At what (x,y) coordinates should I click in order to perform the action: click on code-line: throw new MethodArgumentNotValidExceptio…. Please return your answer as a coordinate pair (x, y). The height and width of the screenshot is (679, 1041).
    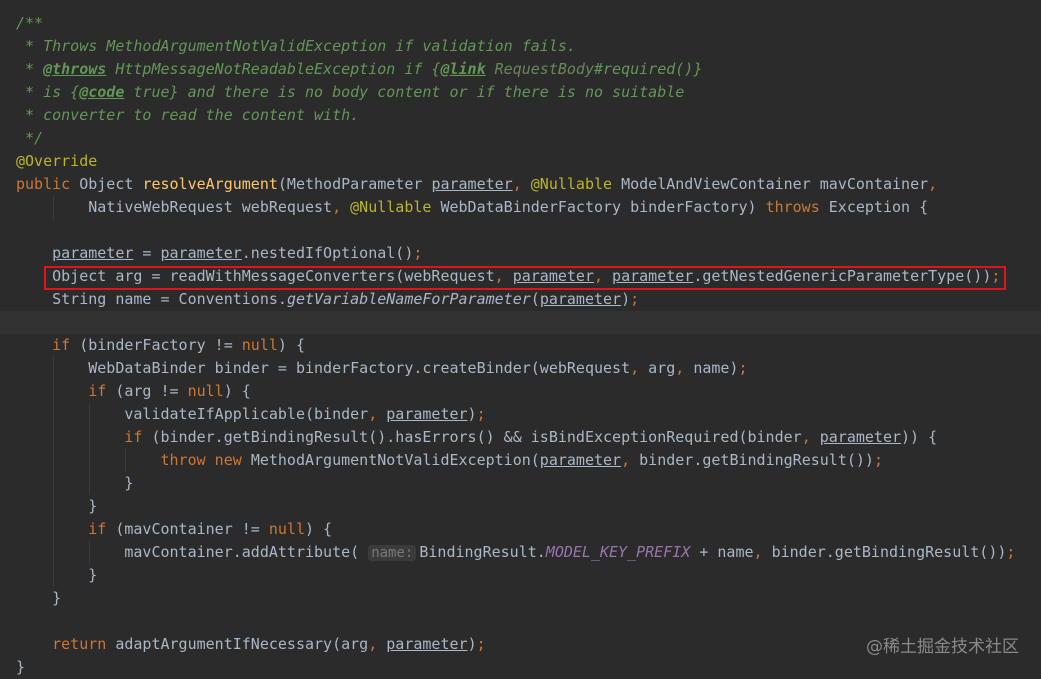
    Looking at the image, I should click on (520, 460).